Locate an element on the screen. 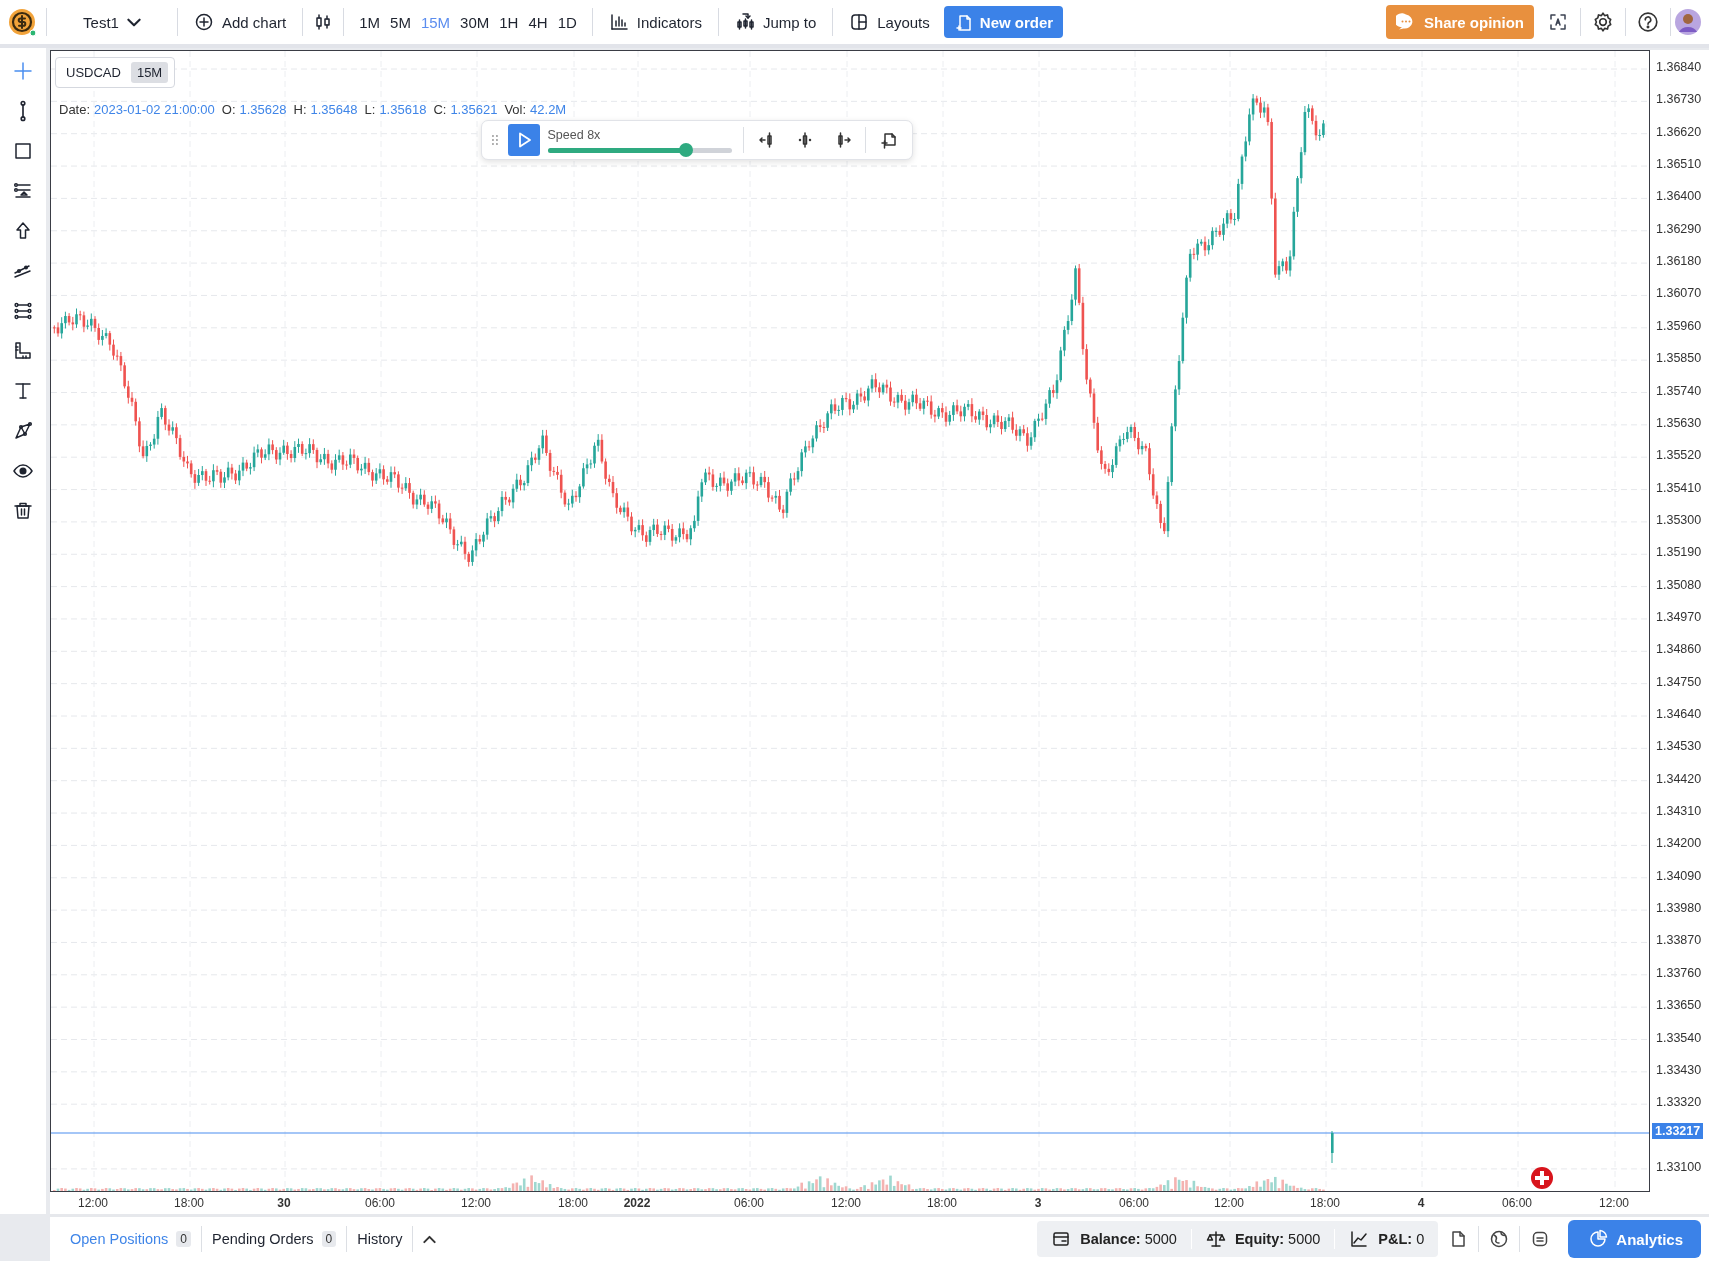 This screenshot has height=1261, width=1709. frame-icon is located at coordinates (1558, 22).